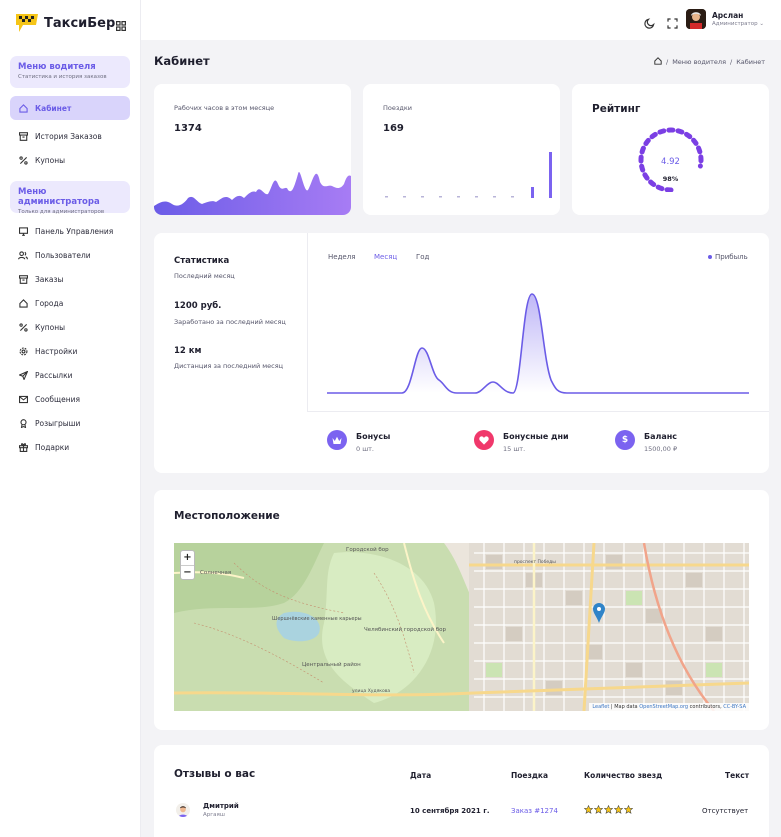 Image resolution: width=781 pixels, height=837 pixels. What do you see at coordinates (61, 212) in the screenshot?
I see `admin-menu-subtitle: Только для администраторов` at bounding box center [61, 212].